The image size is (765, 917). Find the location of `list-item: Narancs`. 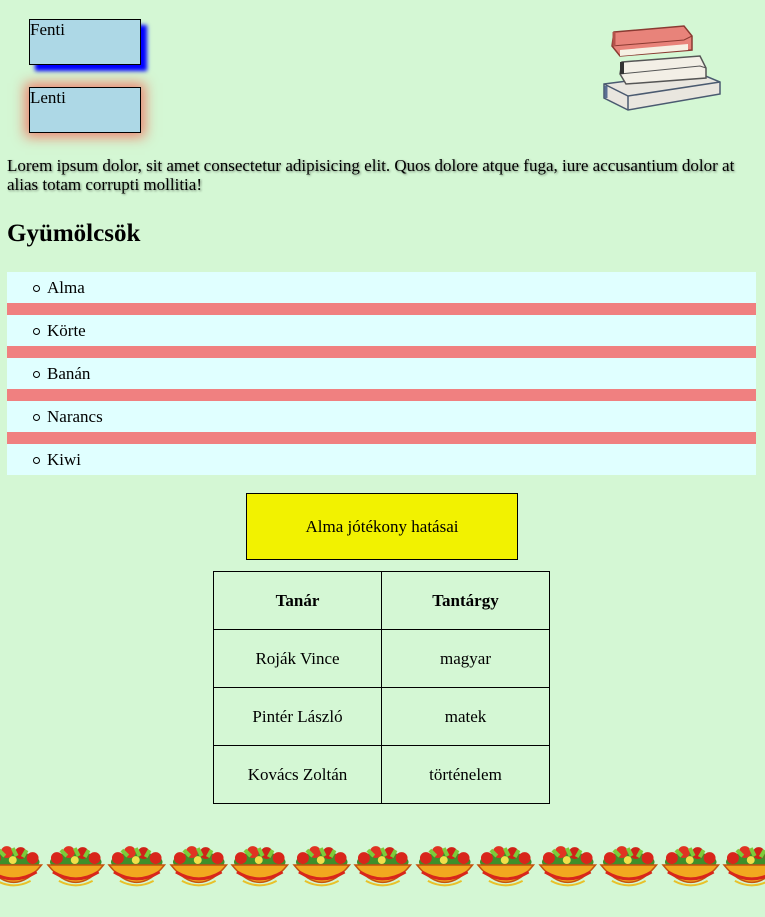

list-item: Narancs is located at coordinates (381, 422).